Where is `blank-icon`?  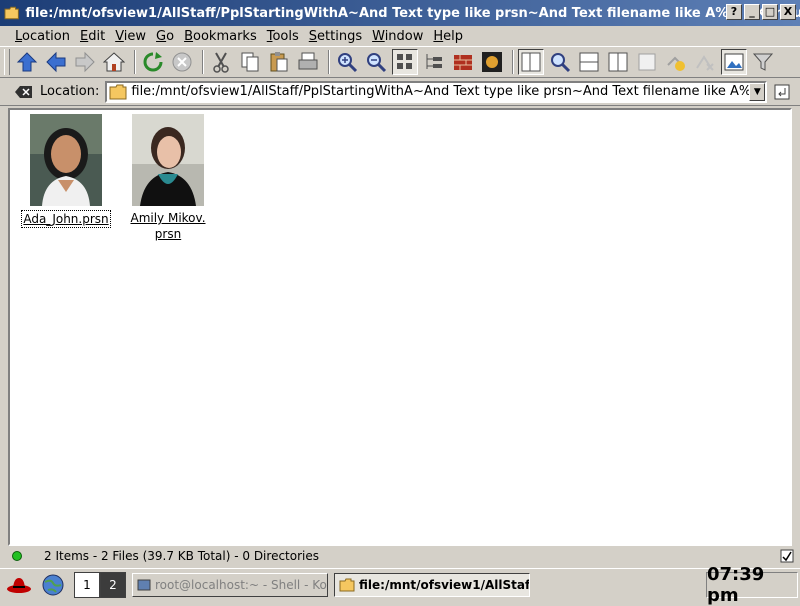 blank-icon is located at coordinates (647, 62).